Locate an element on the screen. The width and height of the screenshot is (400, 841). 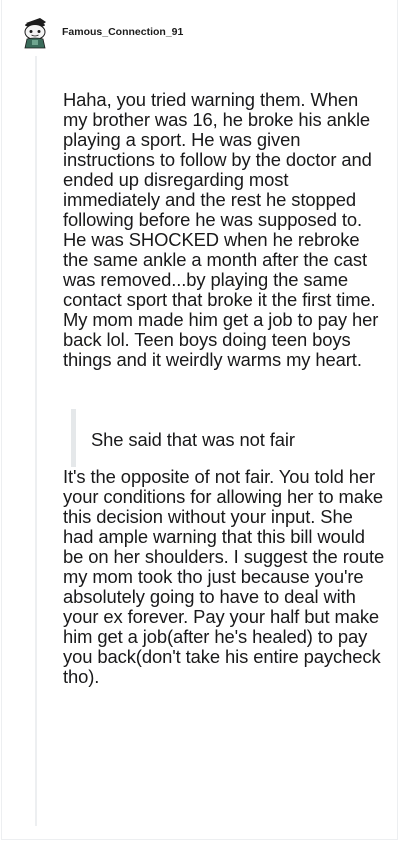
comment-header: Famous_Connection_91 is located at coordinates (101, 32).